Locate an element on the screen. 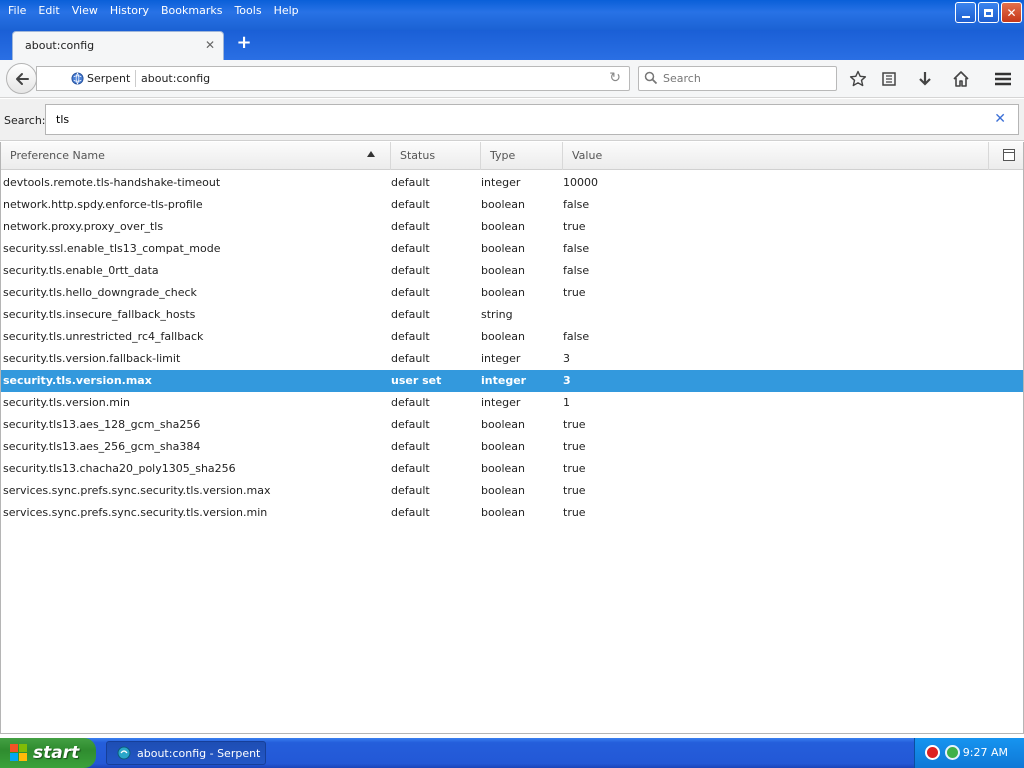 The image size is (1024, 768). column-header-type: Type is located at coordinates (522, 156).